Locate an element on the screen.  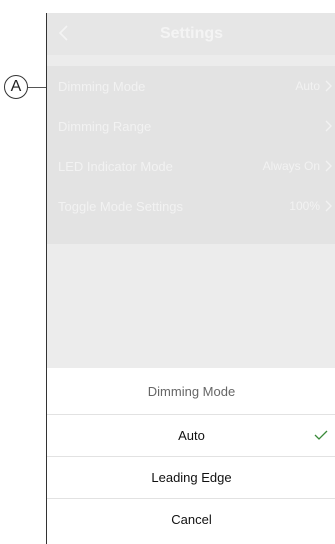
checkmark-icon is located at coordinates (321, 435).